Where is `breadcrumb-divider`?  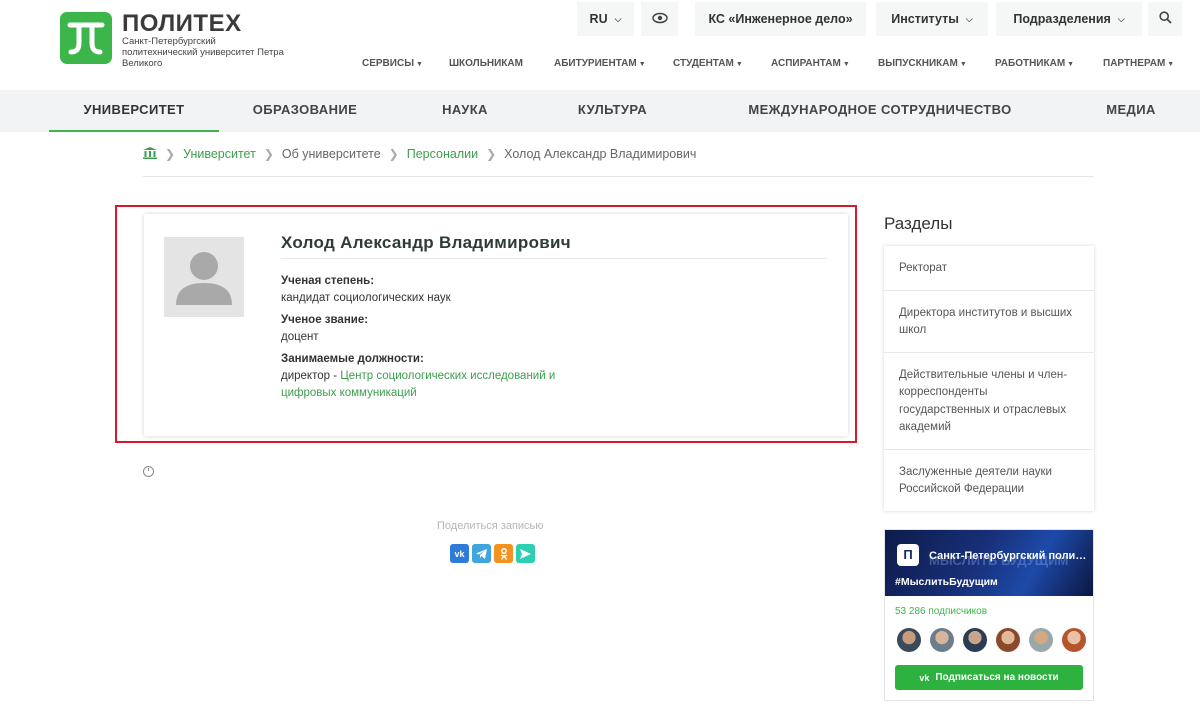
breadcrumb-divider is located at coordinates (618, 176).